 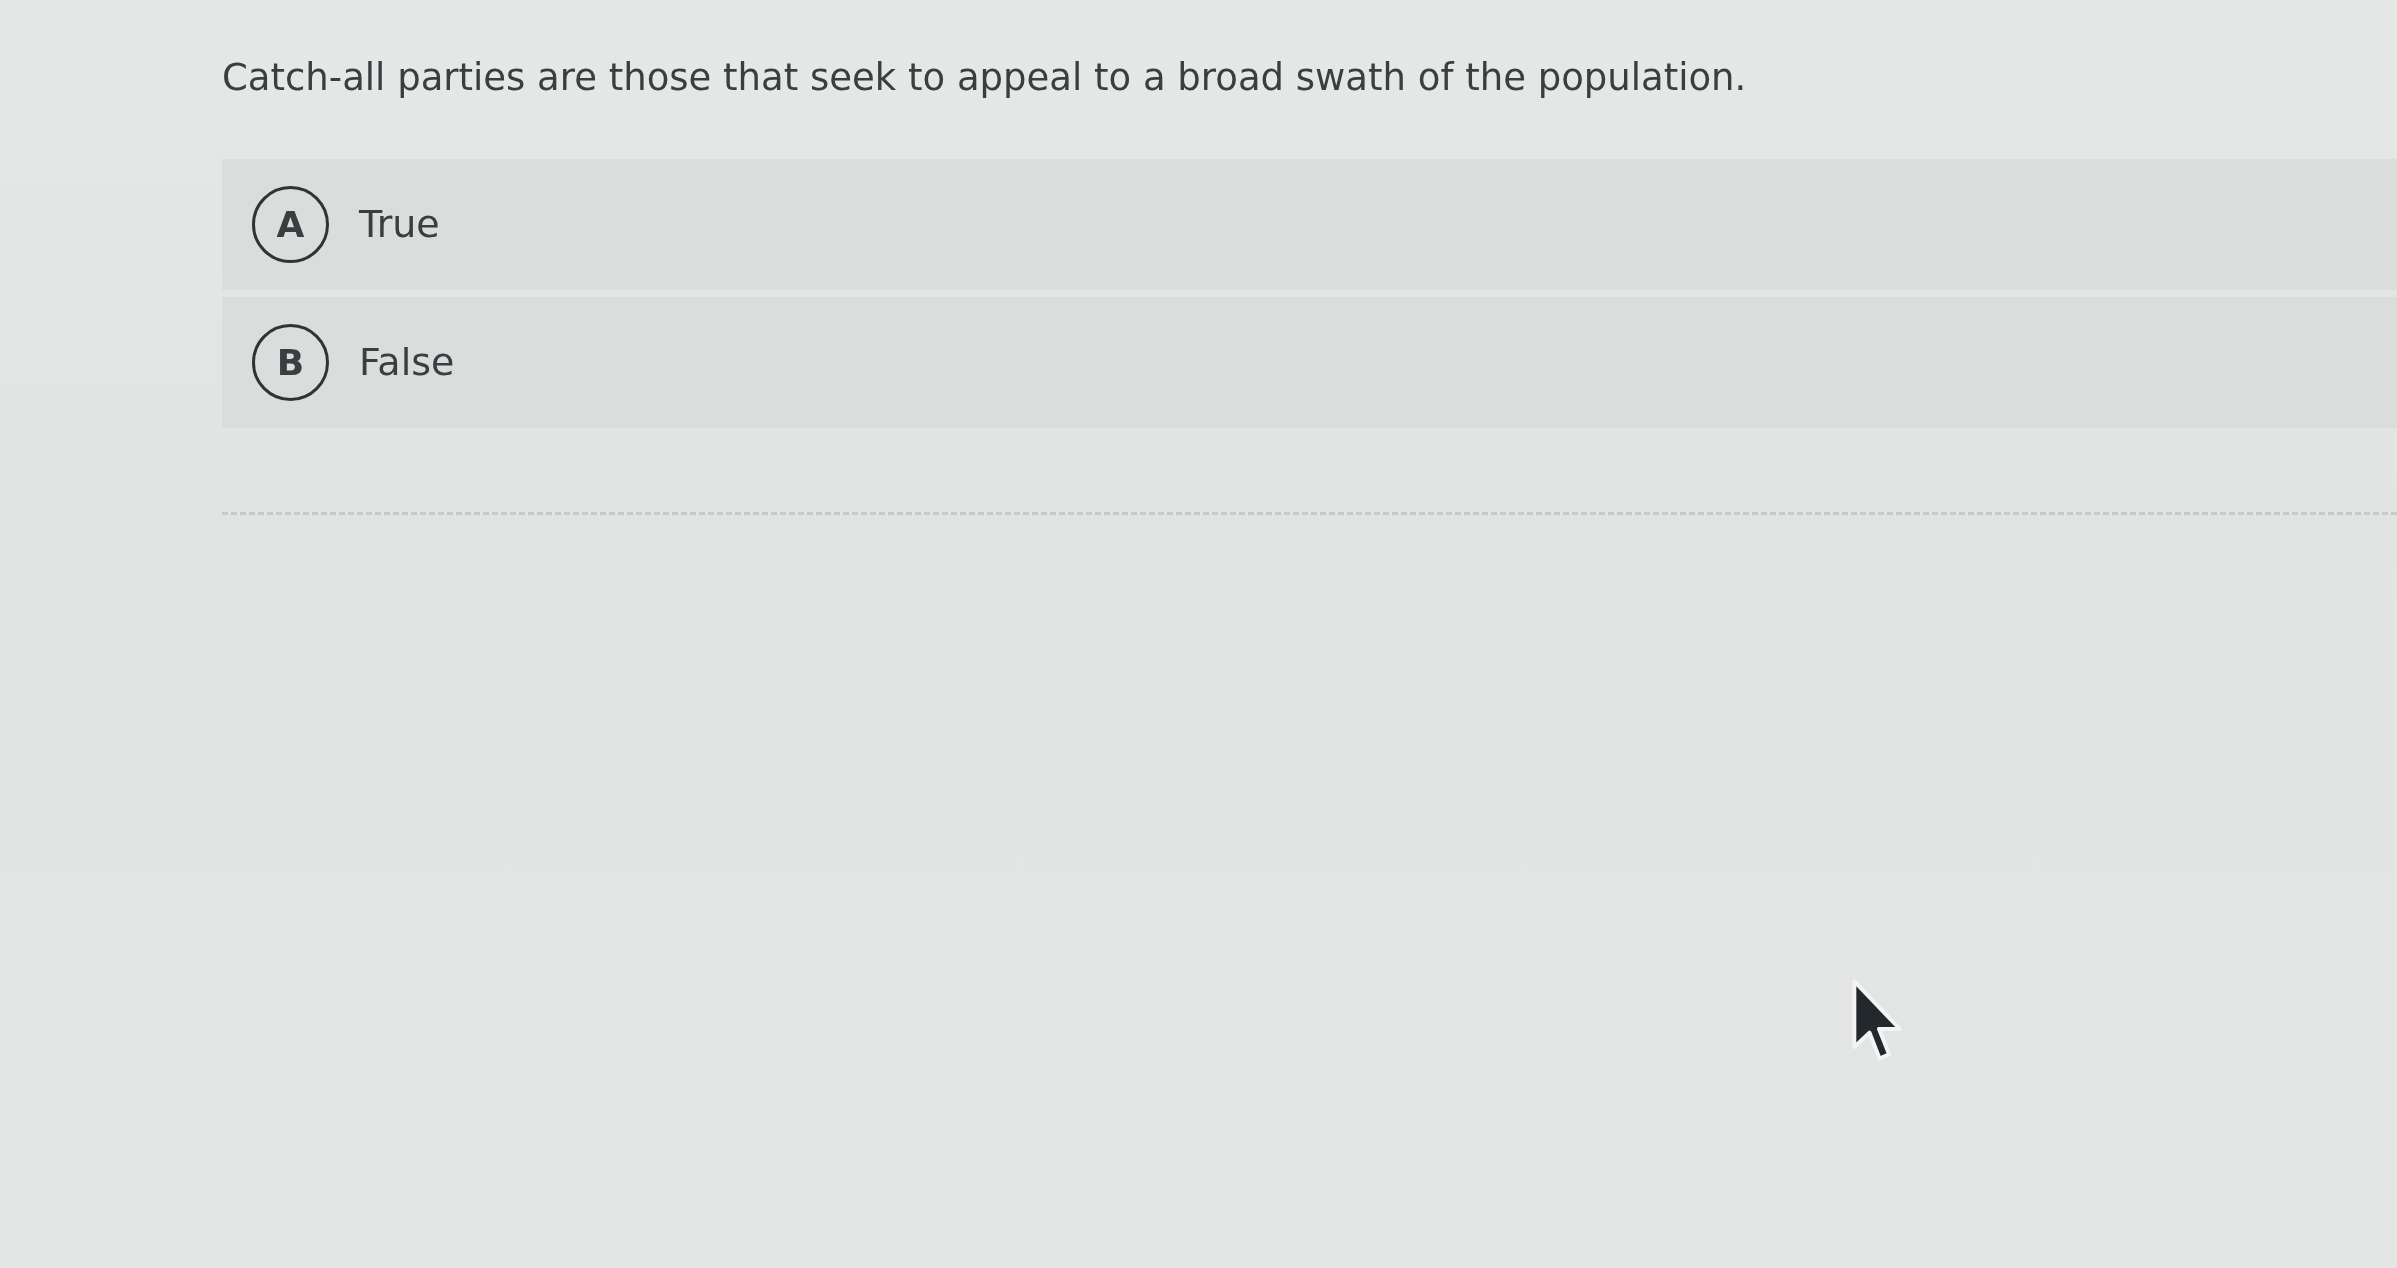 What do you see at coordinates (1309, 225) in the screenshot?
I see `answer-option: A True` at bounding box center [1309, 225].